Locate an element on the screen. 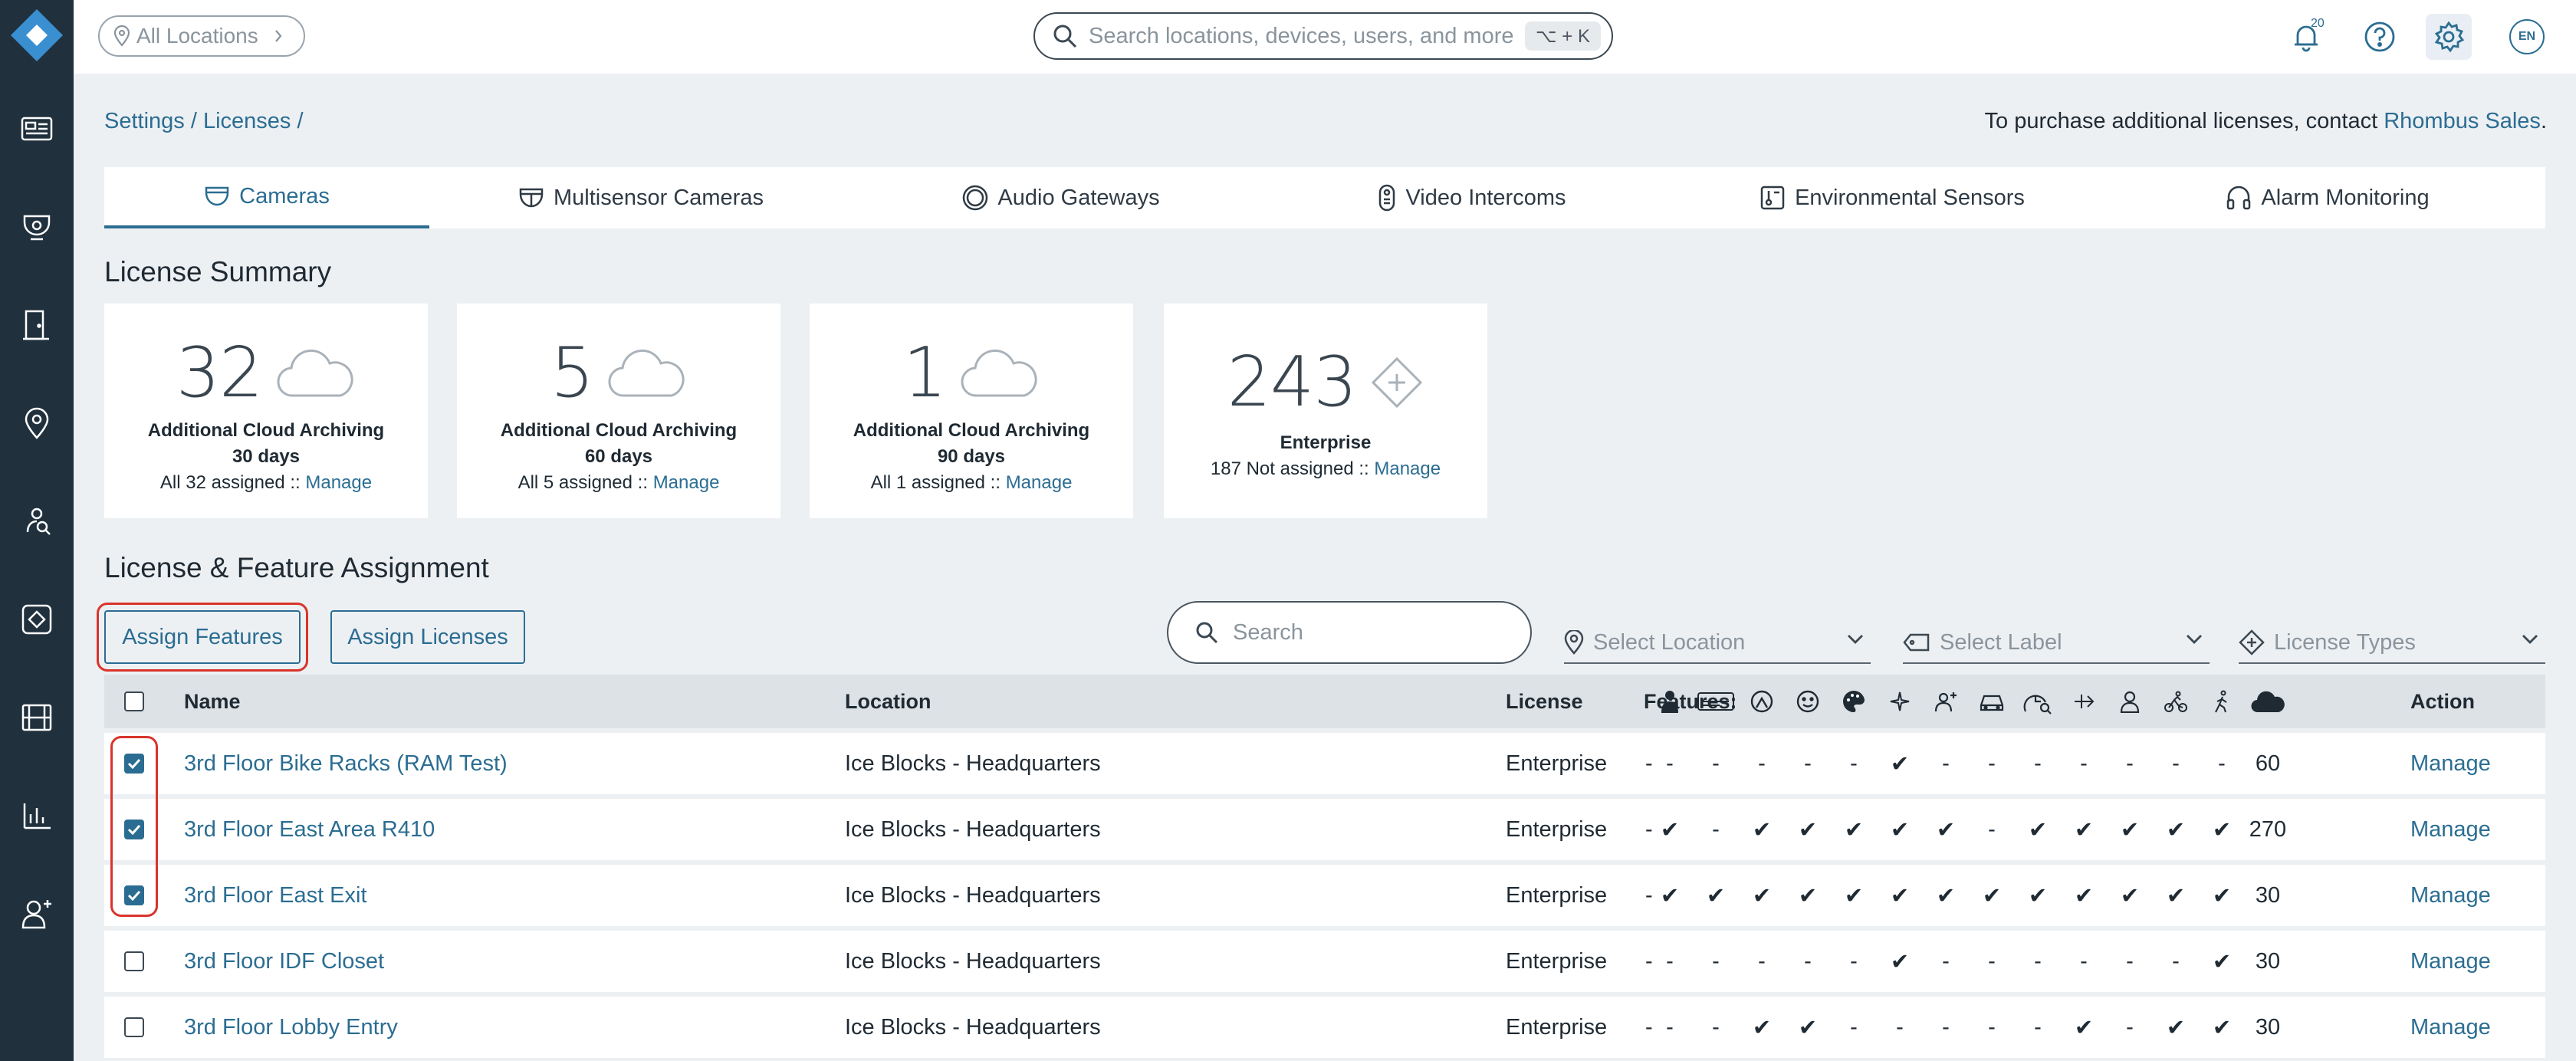 The height and width of the screenshot is (1061, 2576). reports-icon is located at coordinates (36, 815).